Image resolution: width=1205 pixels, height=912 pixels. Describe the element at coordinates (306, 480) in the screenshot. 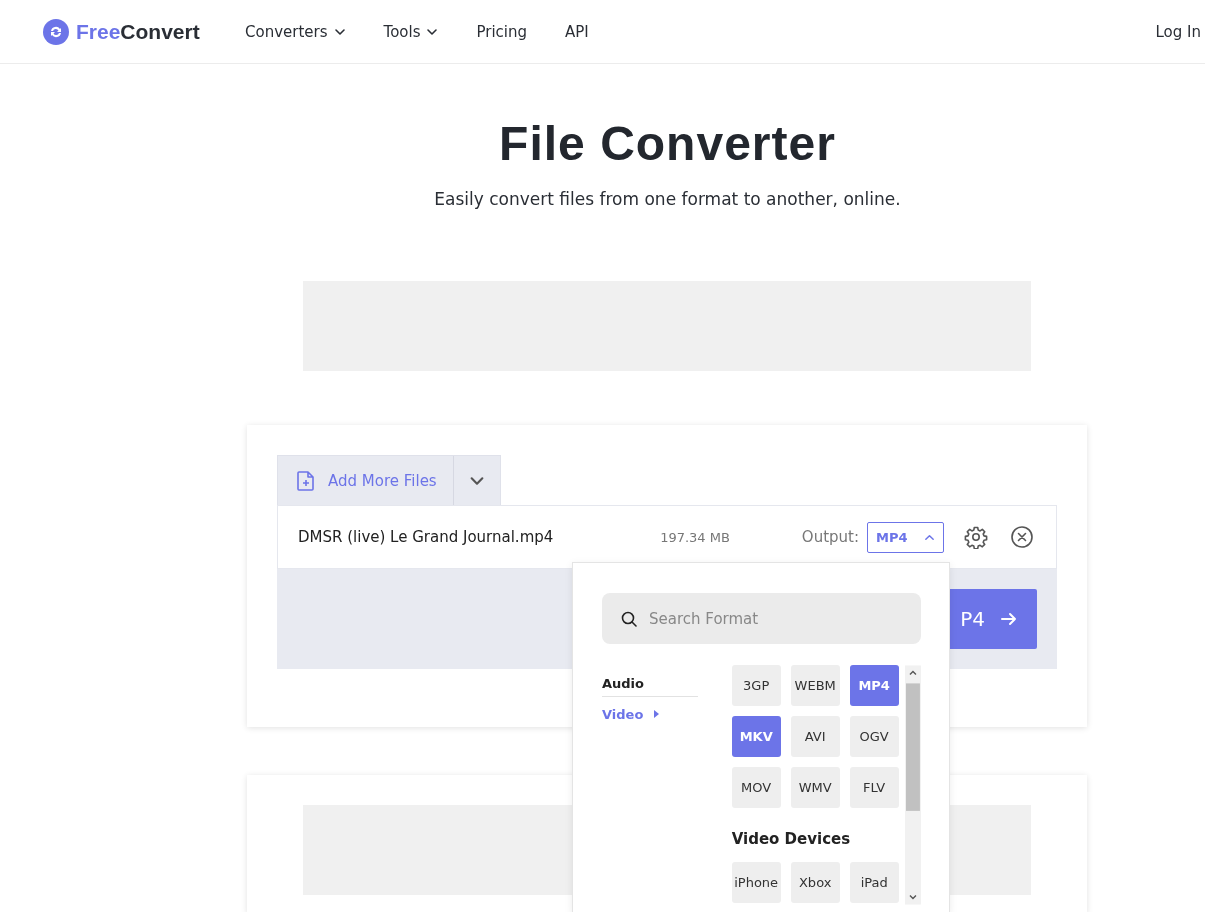

I see `file-plus-icon` at that location.